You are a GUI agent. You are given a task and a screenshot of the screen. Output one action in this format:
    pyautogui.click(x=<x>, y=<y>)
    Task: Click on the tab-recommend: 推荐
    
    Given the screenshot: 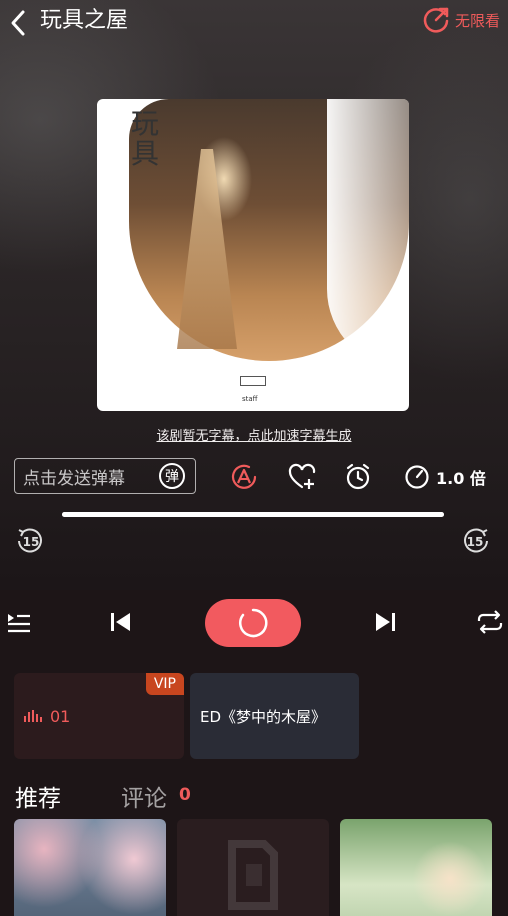 What is the action you would take?
    pyautogui.click(x=38, y=796)
    